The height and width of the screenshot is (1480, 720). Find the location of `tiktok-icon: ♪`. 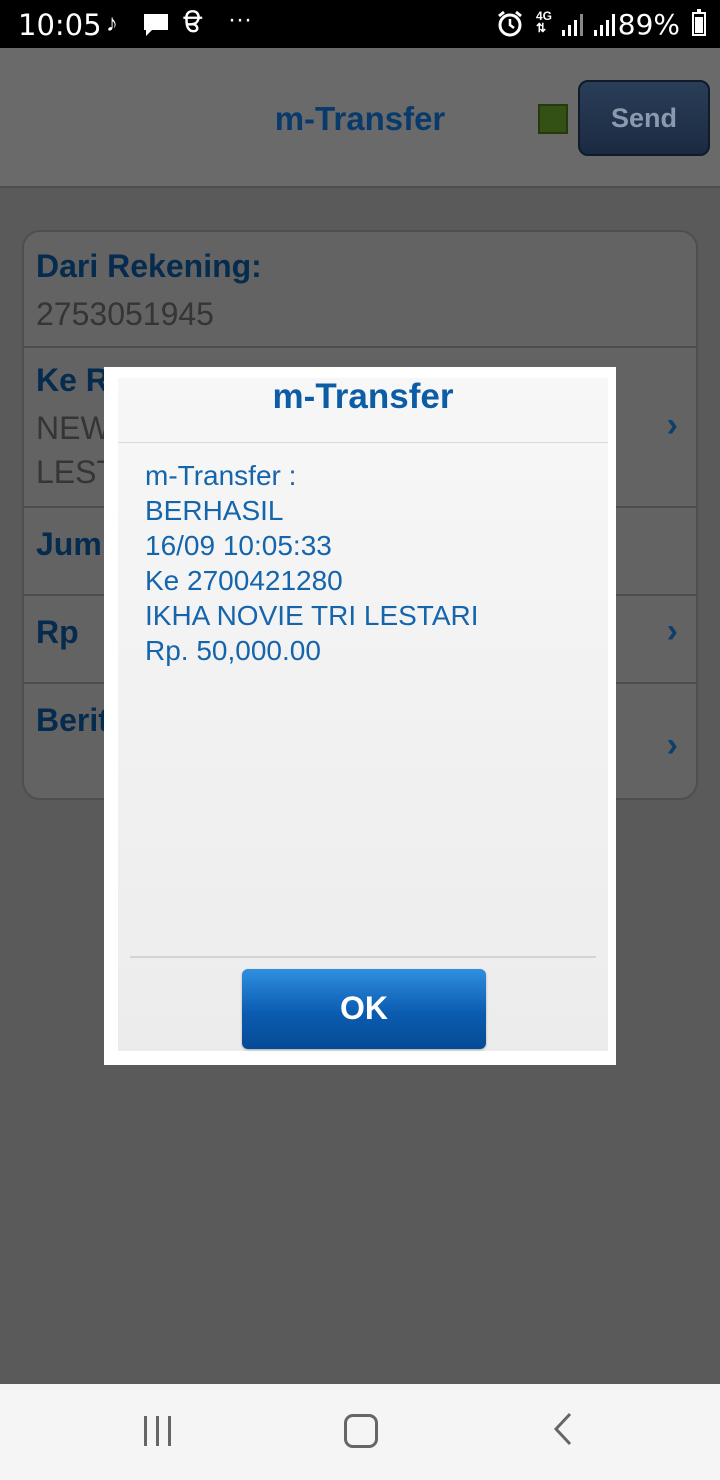

tiktok-icon: ♪ is located at coordinates (112, 23).